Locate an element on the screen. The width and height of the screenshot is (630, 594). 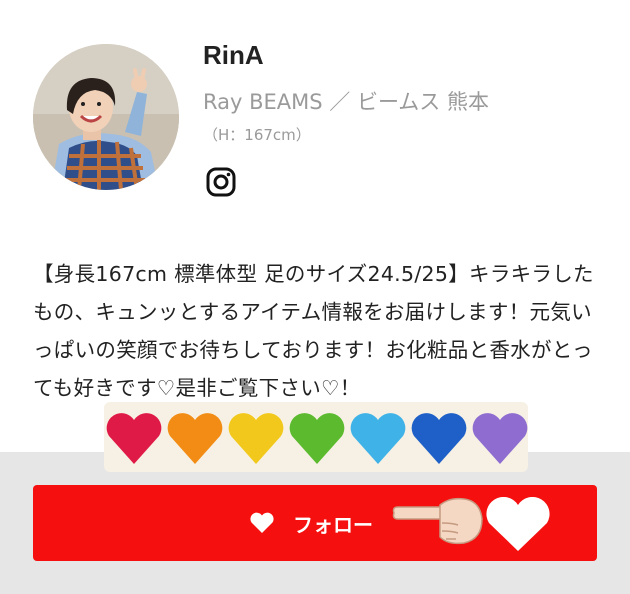
rainbow-hearts-decoration is located at coordinates (316, 437).